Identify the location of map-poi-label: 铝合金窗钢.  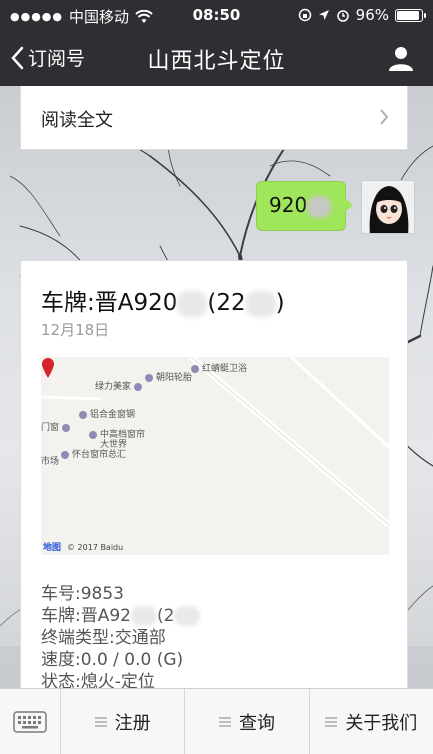
(107, 413).